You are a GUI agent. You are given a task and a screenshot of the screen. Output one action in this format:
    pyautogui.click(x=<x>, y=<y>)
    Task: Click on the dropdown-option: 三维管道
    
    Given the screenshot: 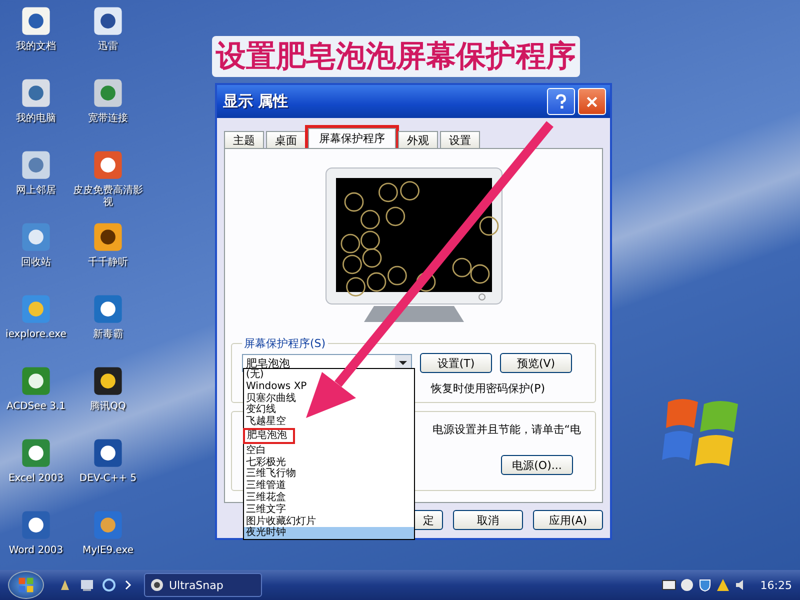 What is the action you would take?
    pyautogui.click(x=329, y=486)
    